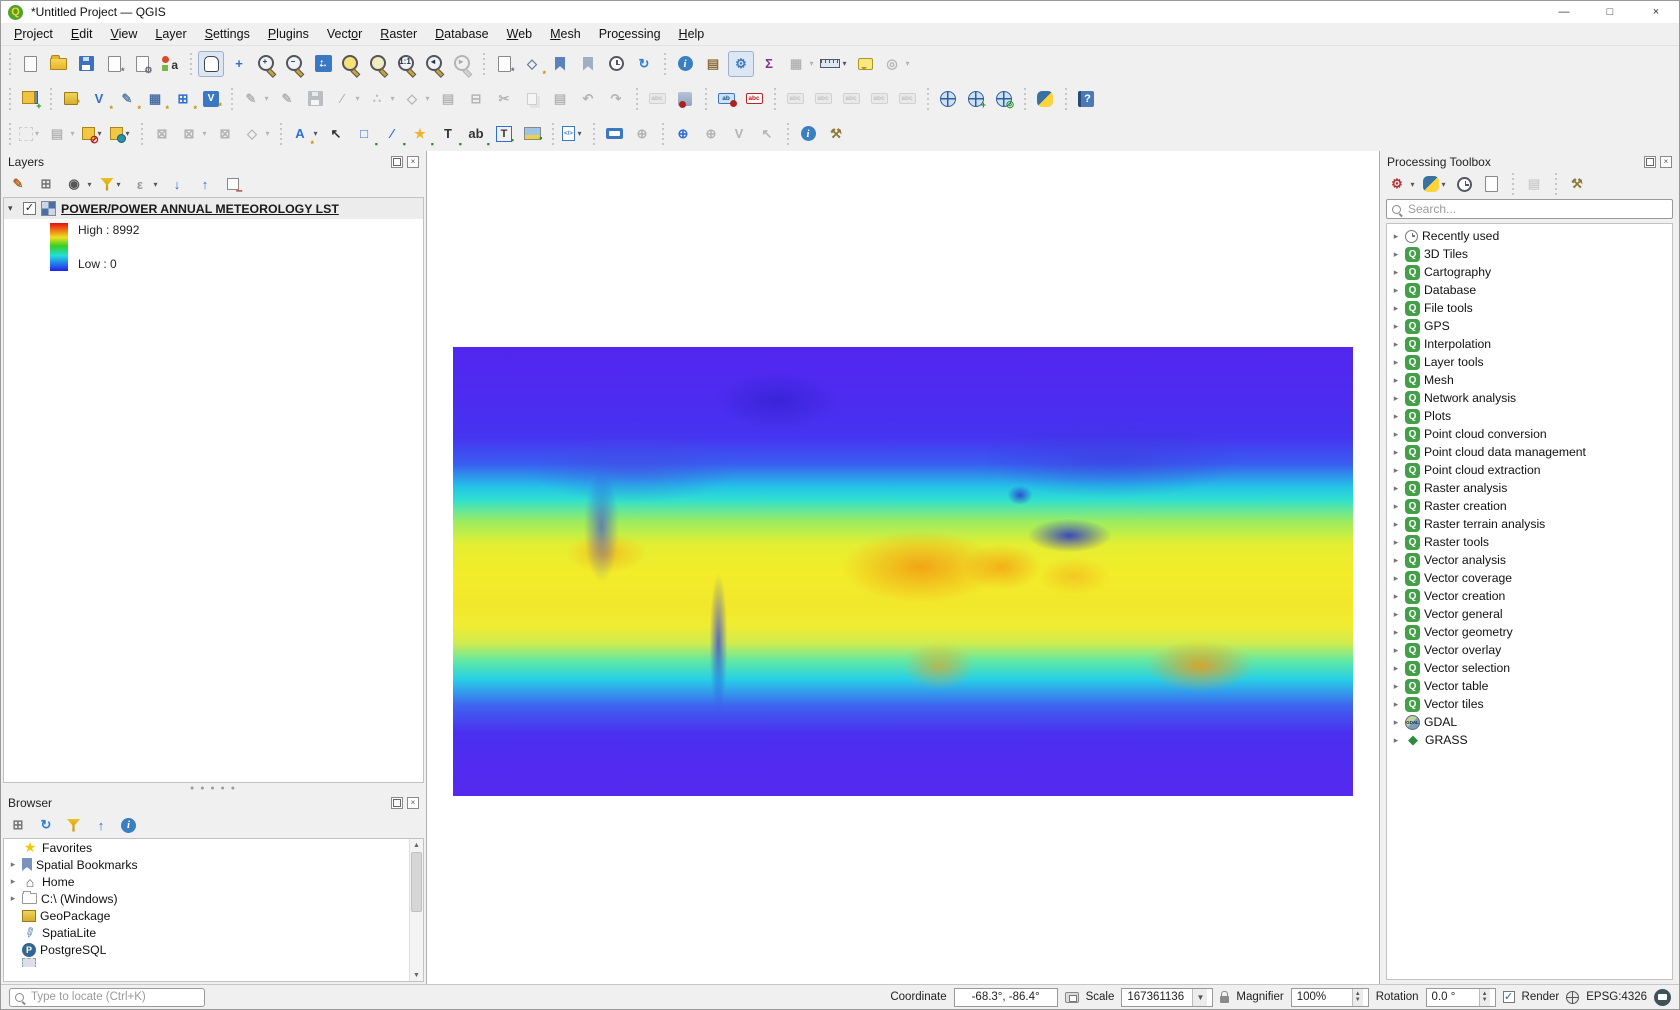  What do you see at coordinates (1536, 209) in the screenshot?
I see `toolbox-search-input` at bounding box center [1536, 209].